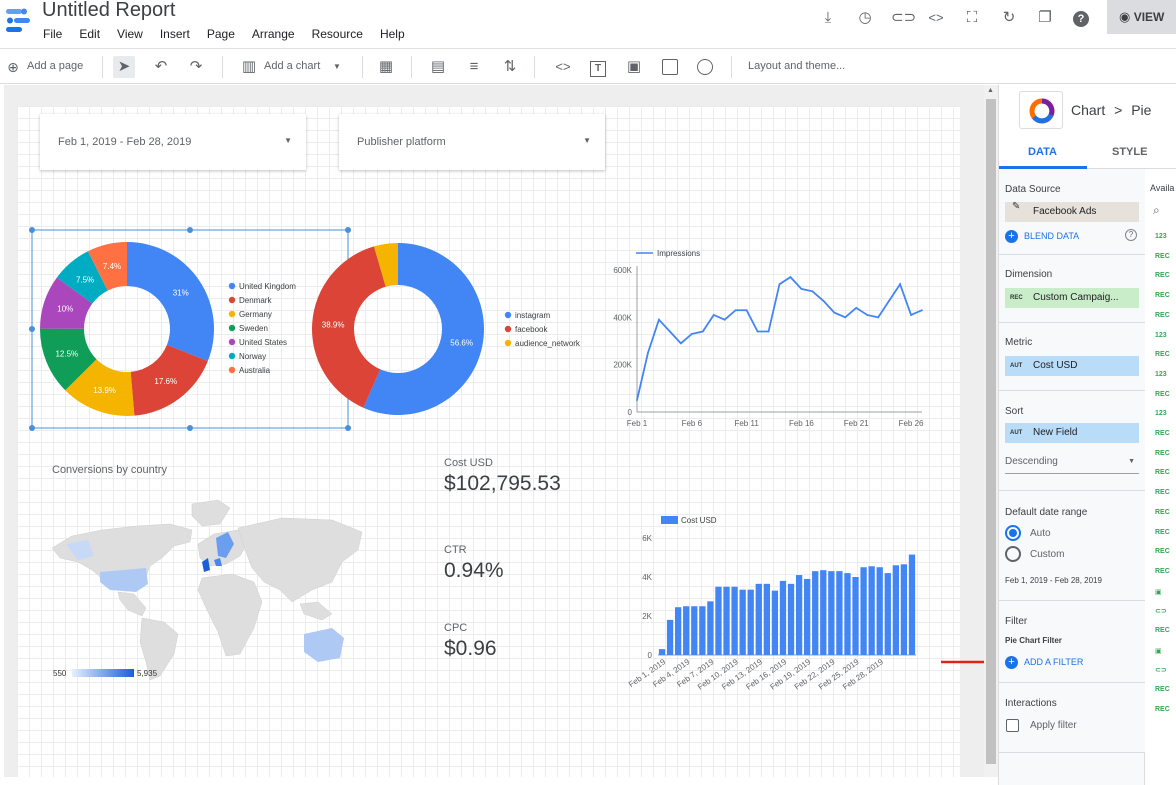 The image size is (1176, 785). Describe the element at coordinates (563, 67) in the screenshot. I see `url-embed-icon: <>` at that location.